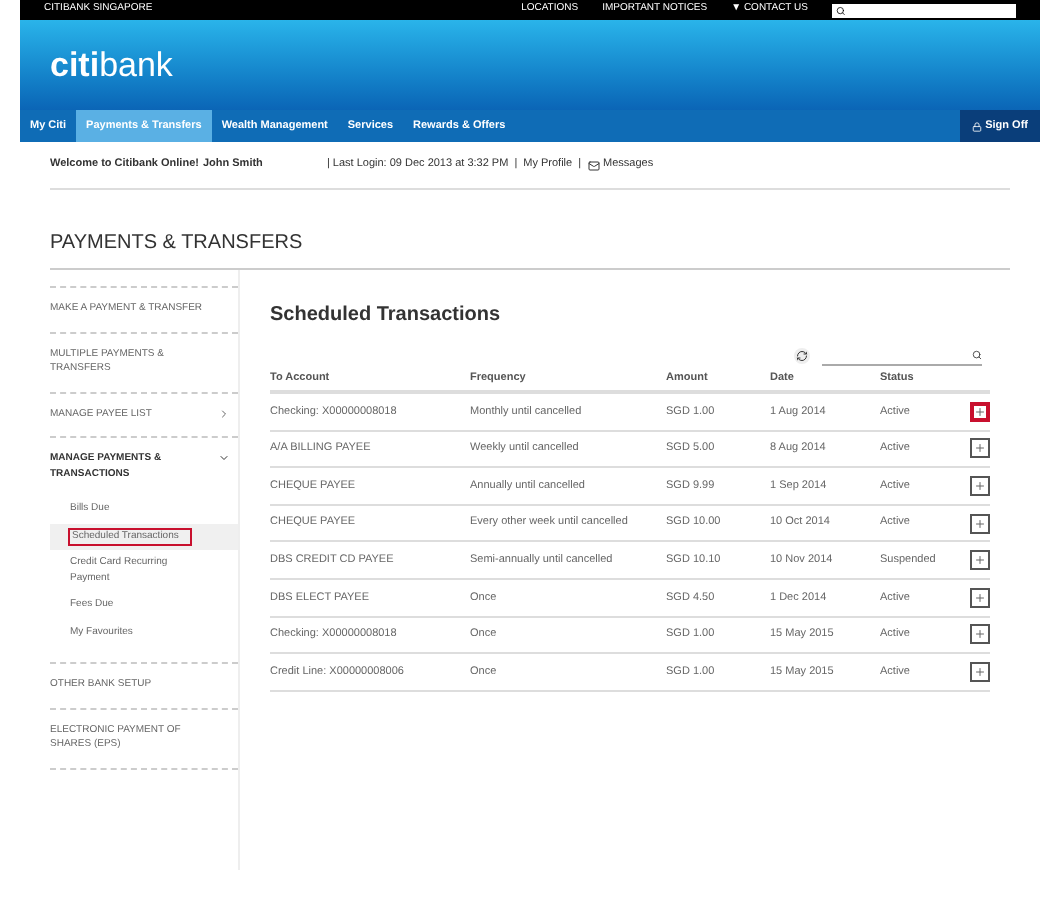 Image resolution: width=1060 pixels, height=900 pixels. What do you see at coordinates (224, 413) in the screenshot?
I see `chevron-right-icon` at bounding box center [224, 413].